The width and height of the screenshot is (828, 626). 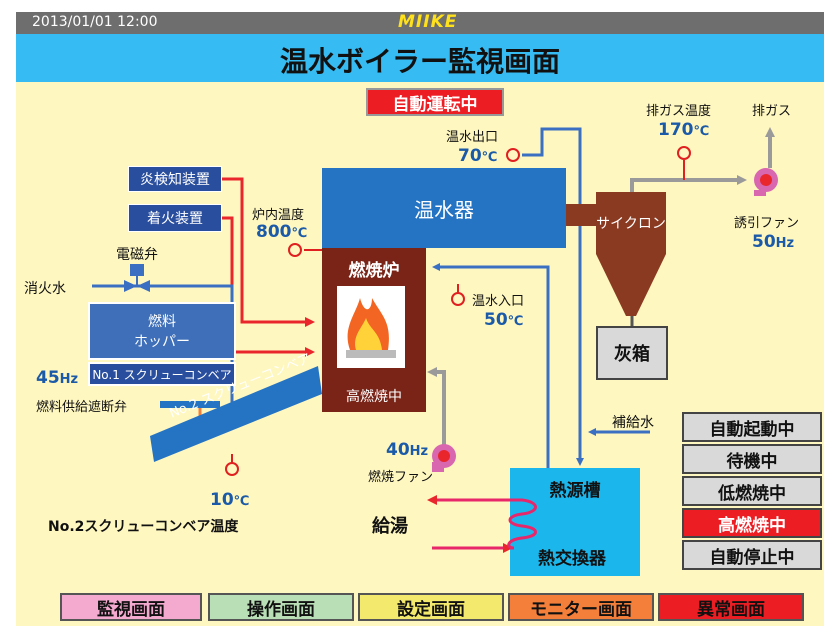 I want to click on cyclone-cone, so click(x=631, y=285).